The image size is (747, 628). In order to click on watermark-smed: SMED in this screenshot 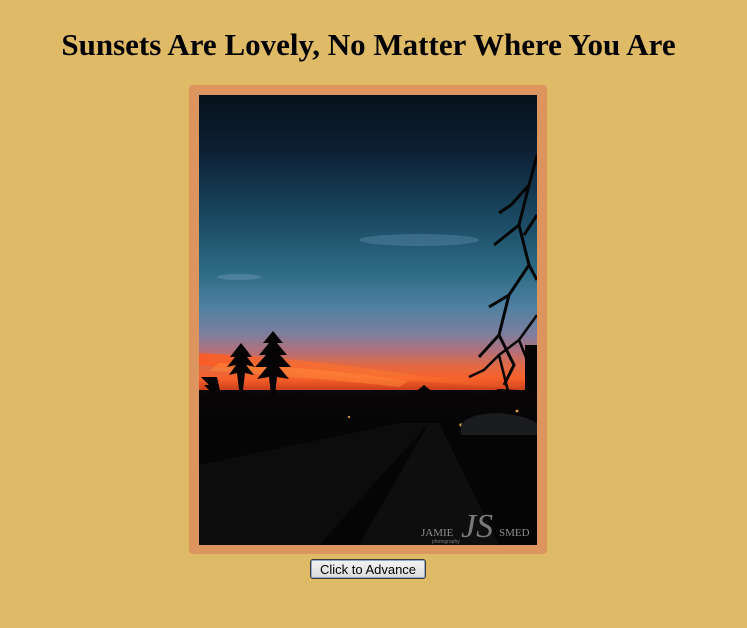, I will do `click(514, 533)`.